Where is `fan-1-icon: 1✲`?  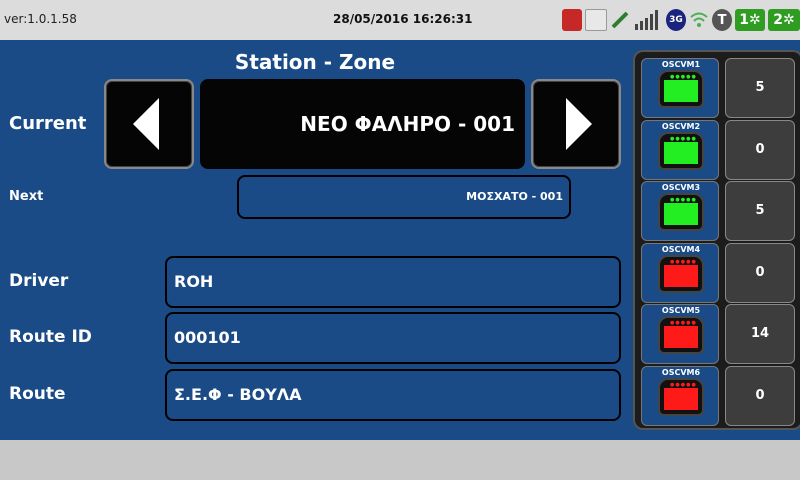 fan-1-icon: 1✲ is located at coordinates (750, 20).